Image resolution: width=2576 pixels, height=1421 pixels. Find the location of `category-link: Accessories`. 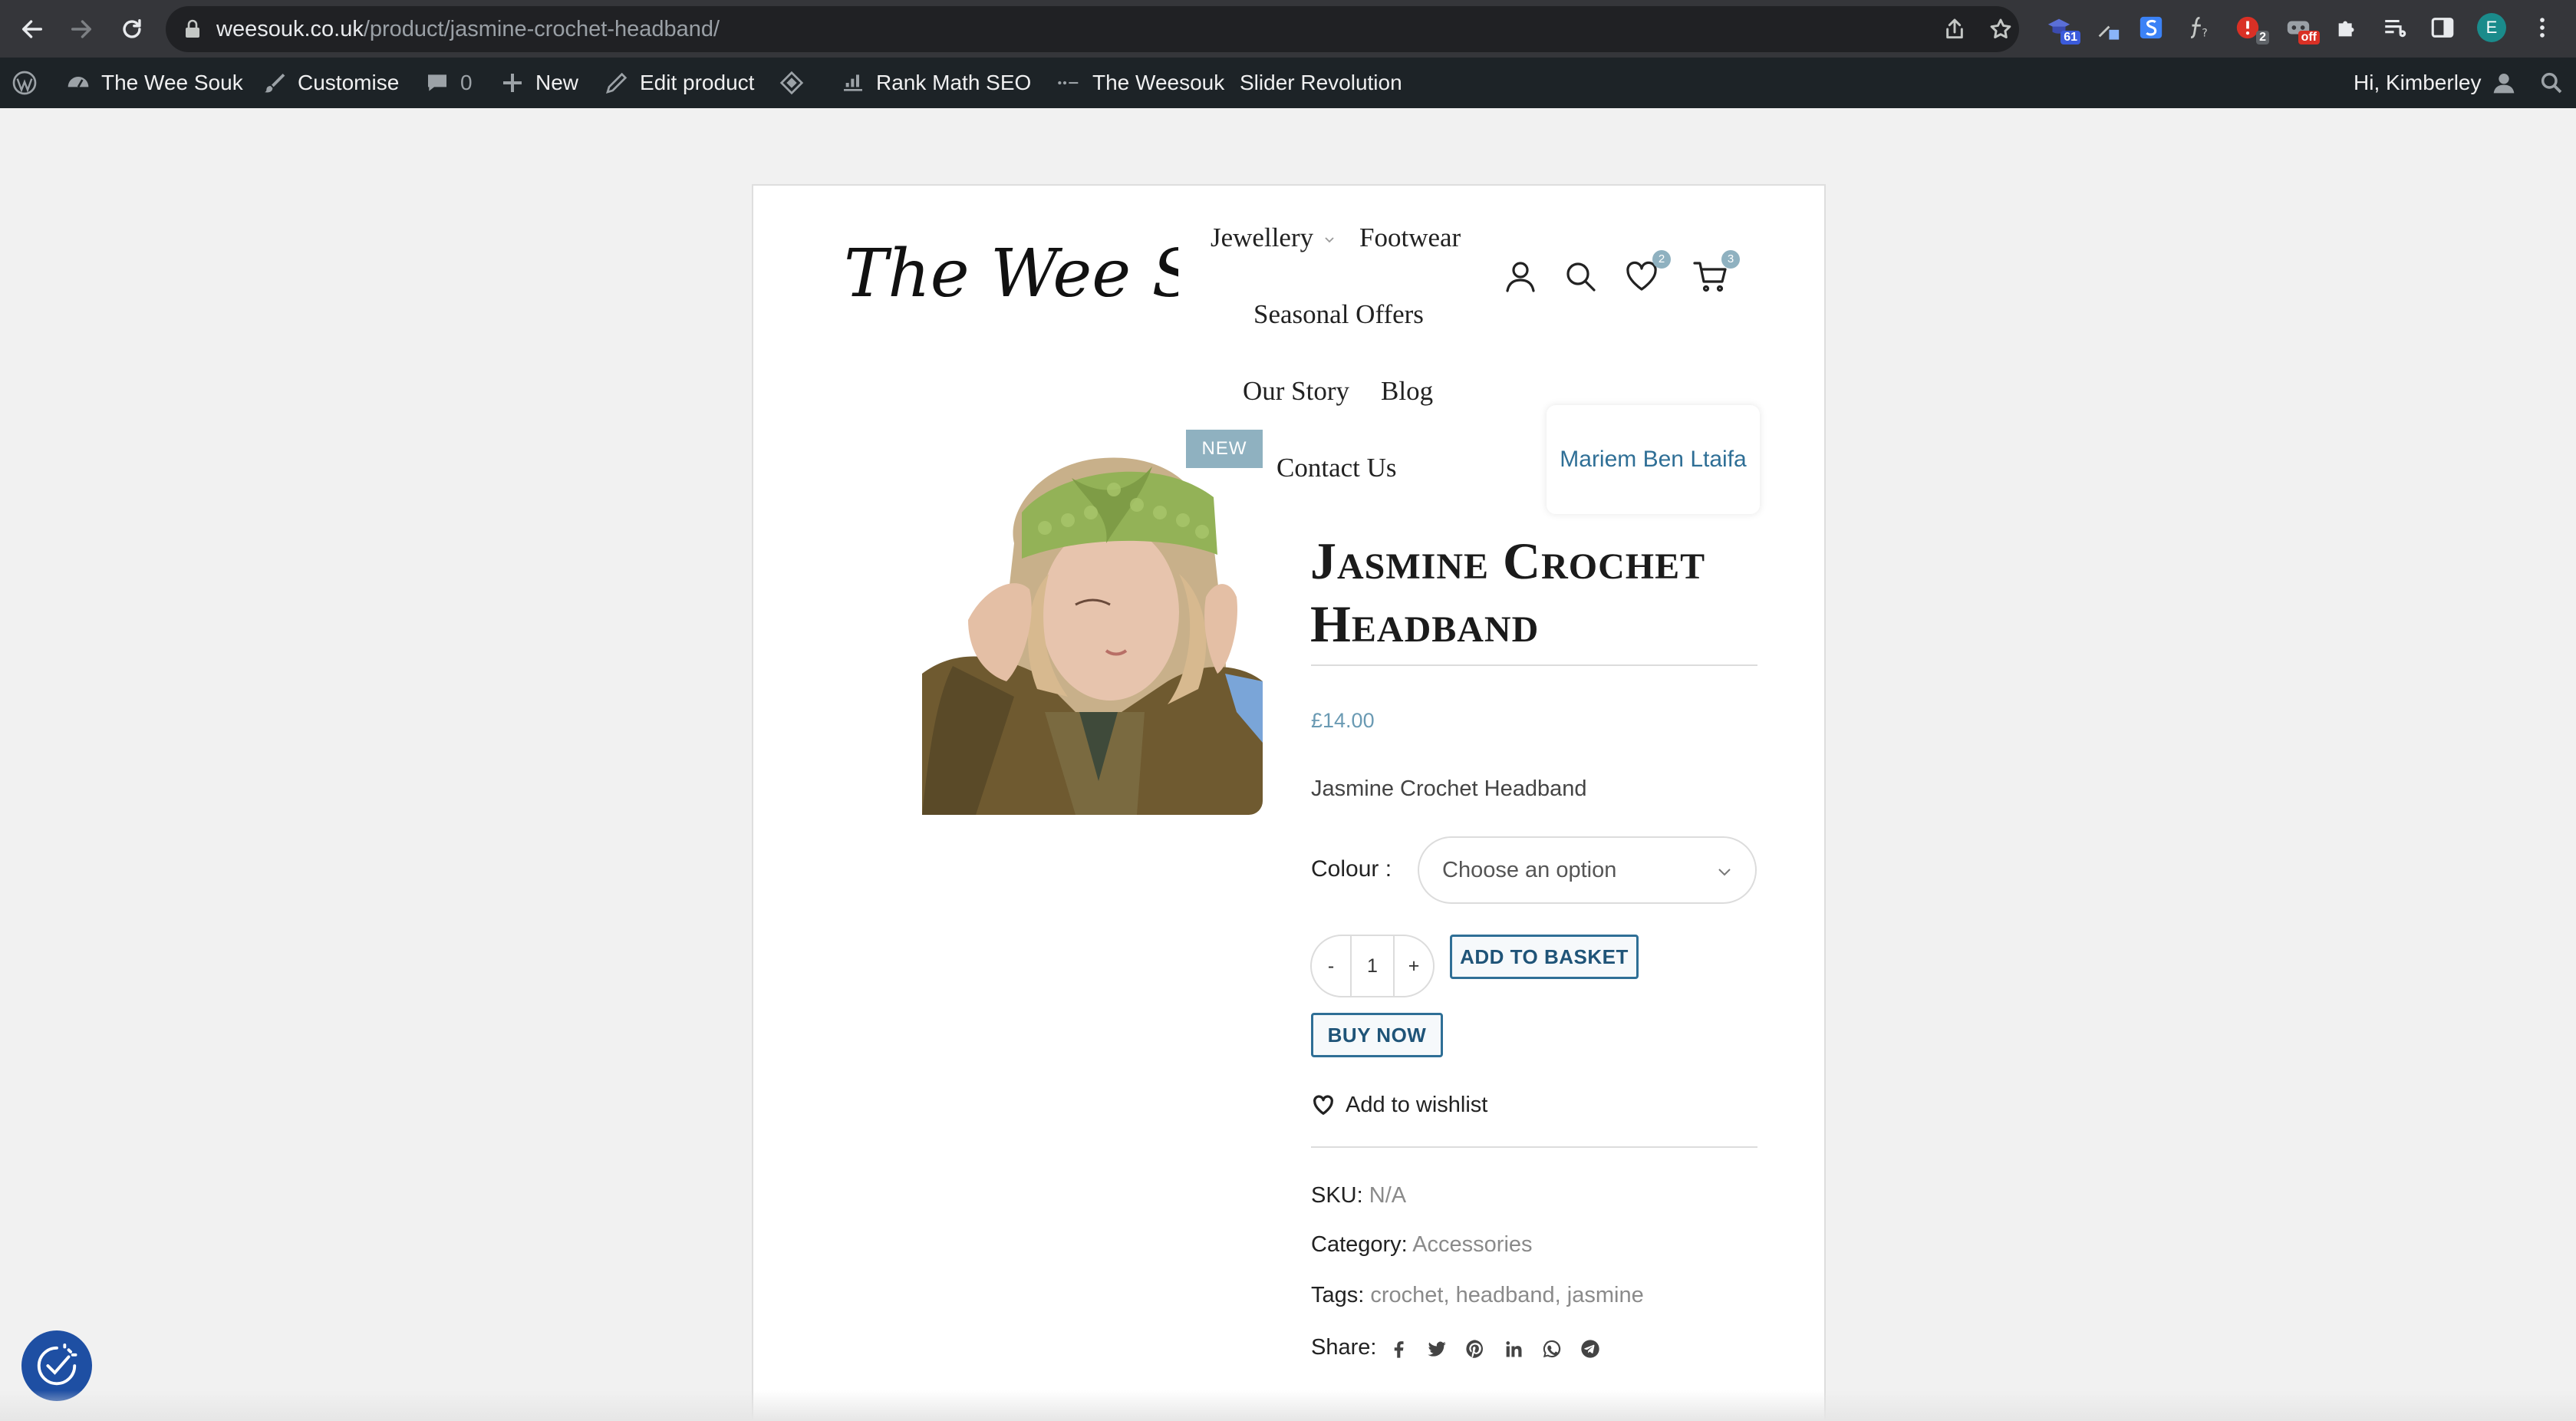

category-link: Accessories is located at coordinates (1472, 1244).